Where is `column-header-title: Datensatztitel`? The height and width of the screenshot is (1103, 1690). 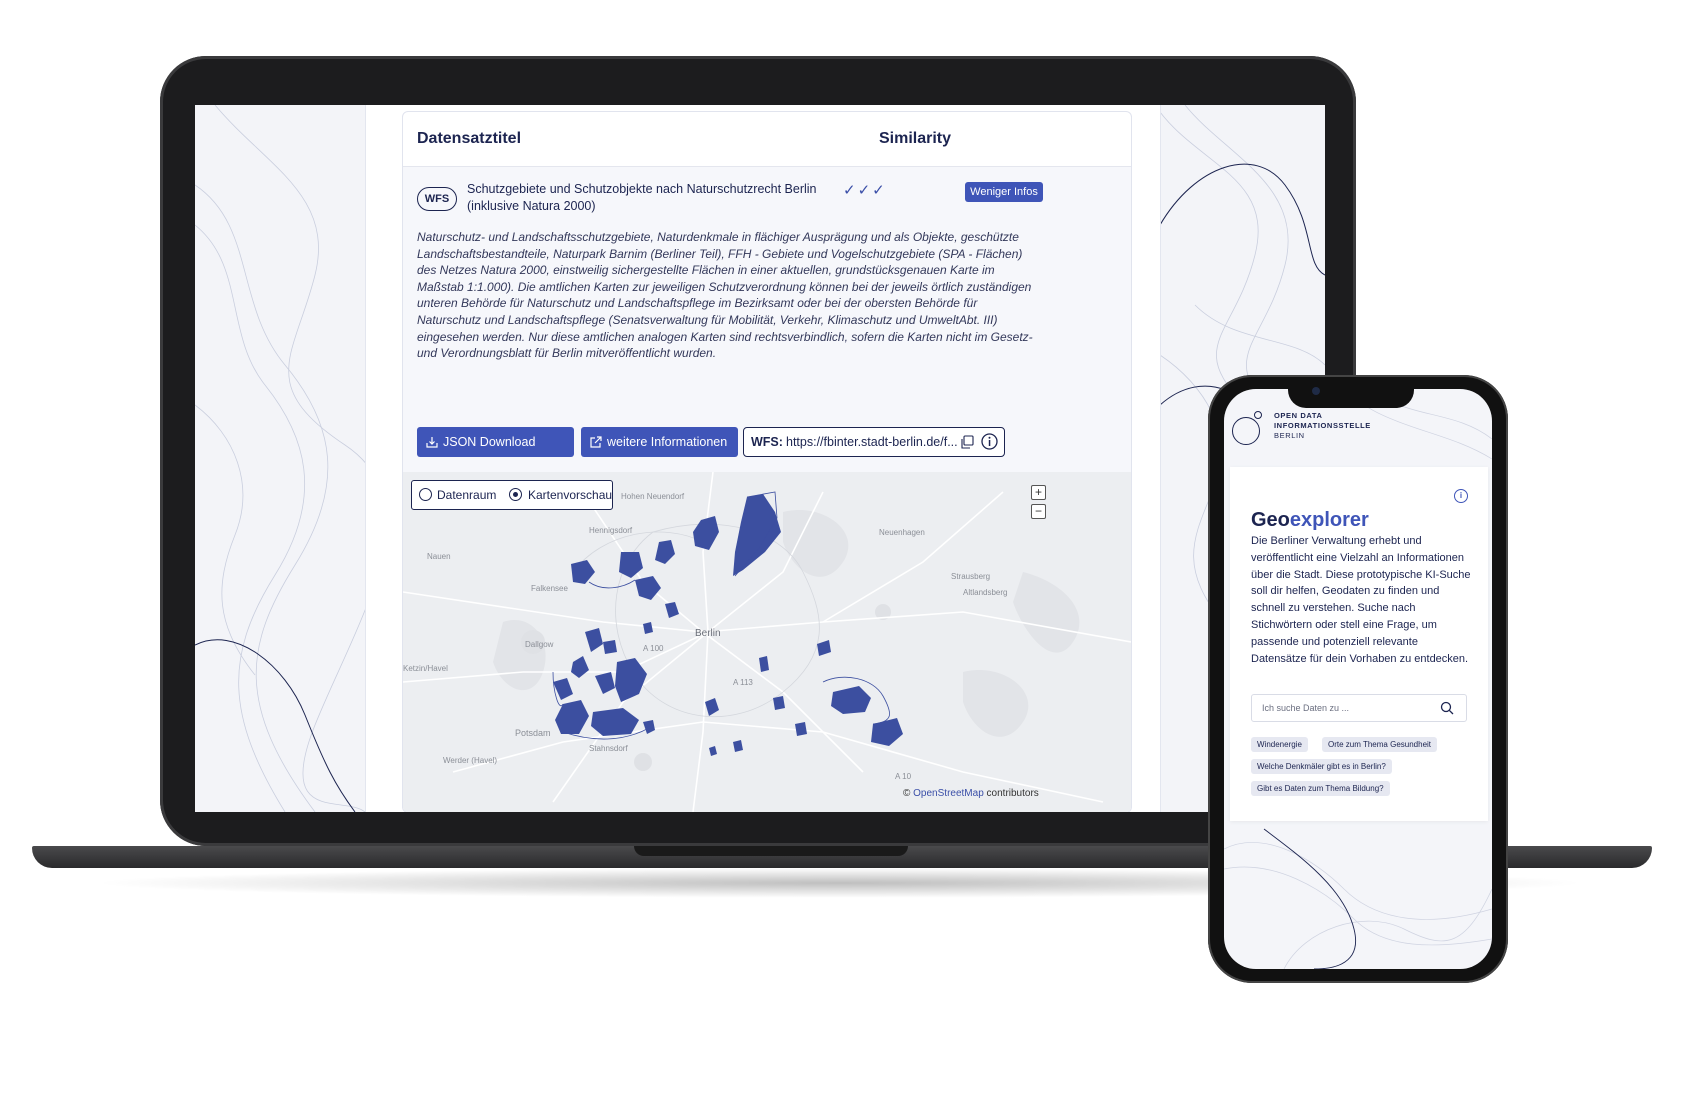
column-header-title: Datensatztitel is located at coordinates (469, 138).